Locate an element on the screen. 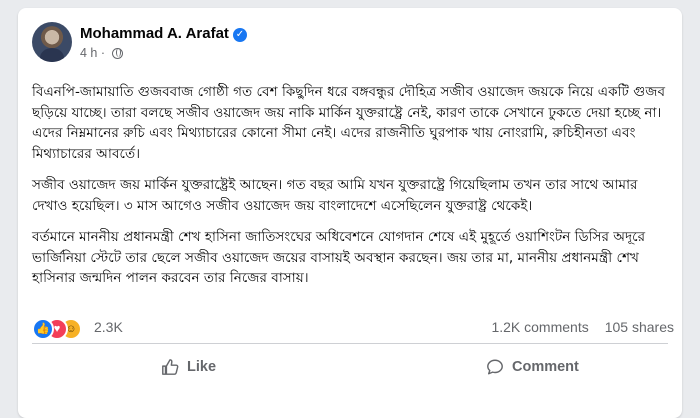 Image resolution: width=700 pixels, height=418 pixels. post-timestamp: 4 h is located at coordinates (88, 53).